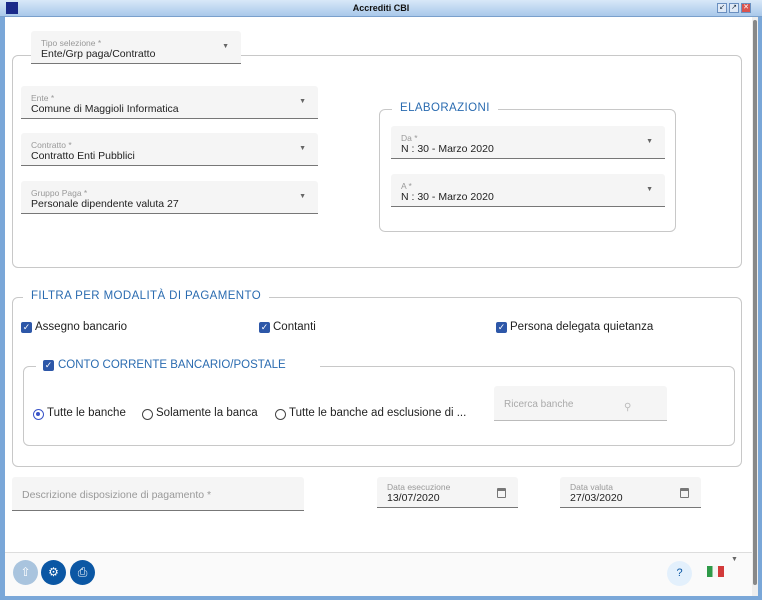  Describe the element at coordinates (105, 204) in the screenshot. I see `field-value: Personale dipendente valuta 27` at that location.